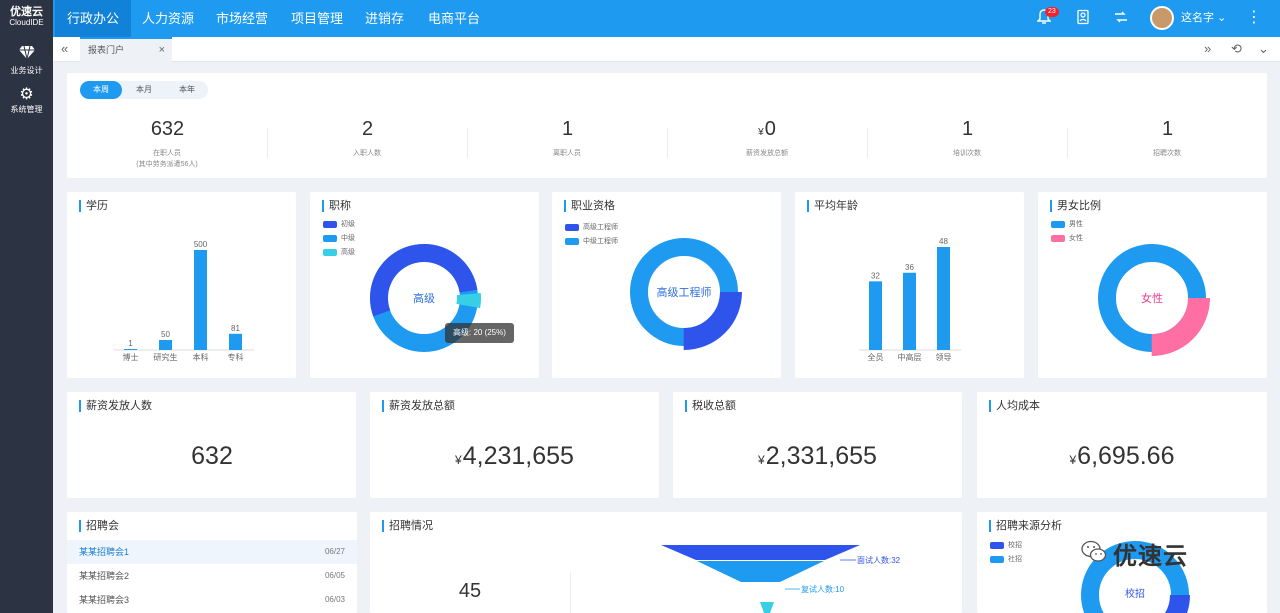 This screenshot has width=1280, height=613. I want to click on stat-hired: 2 入职人数, so click(367, 138).